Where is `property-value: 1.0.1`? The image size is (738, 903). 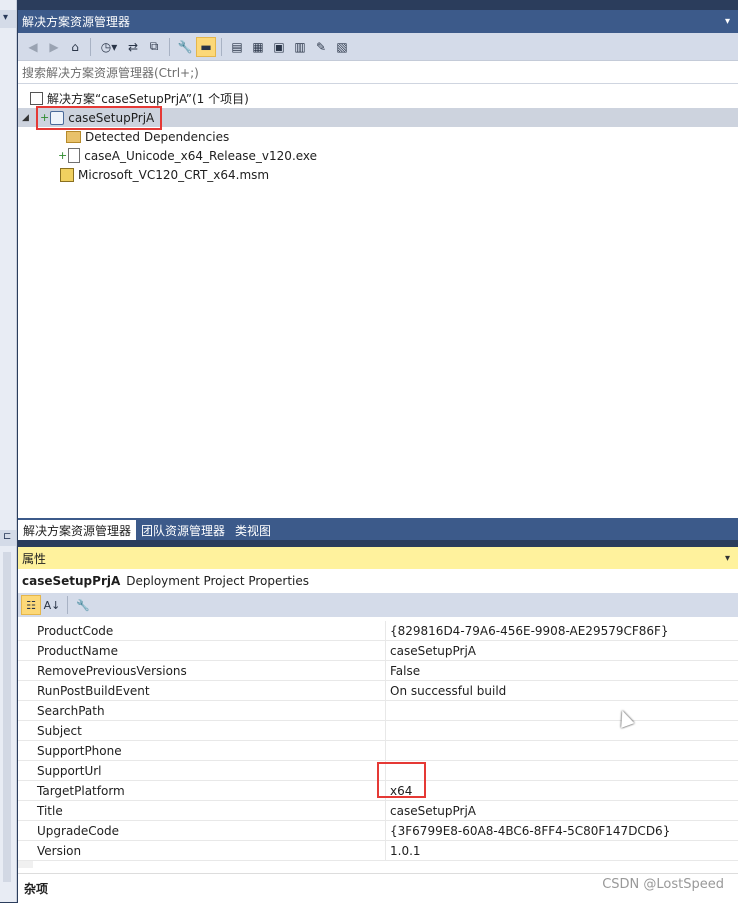
property-value: 1.0.1 is located at coordinates (562, 850).